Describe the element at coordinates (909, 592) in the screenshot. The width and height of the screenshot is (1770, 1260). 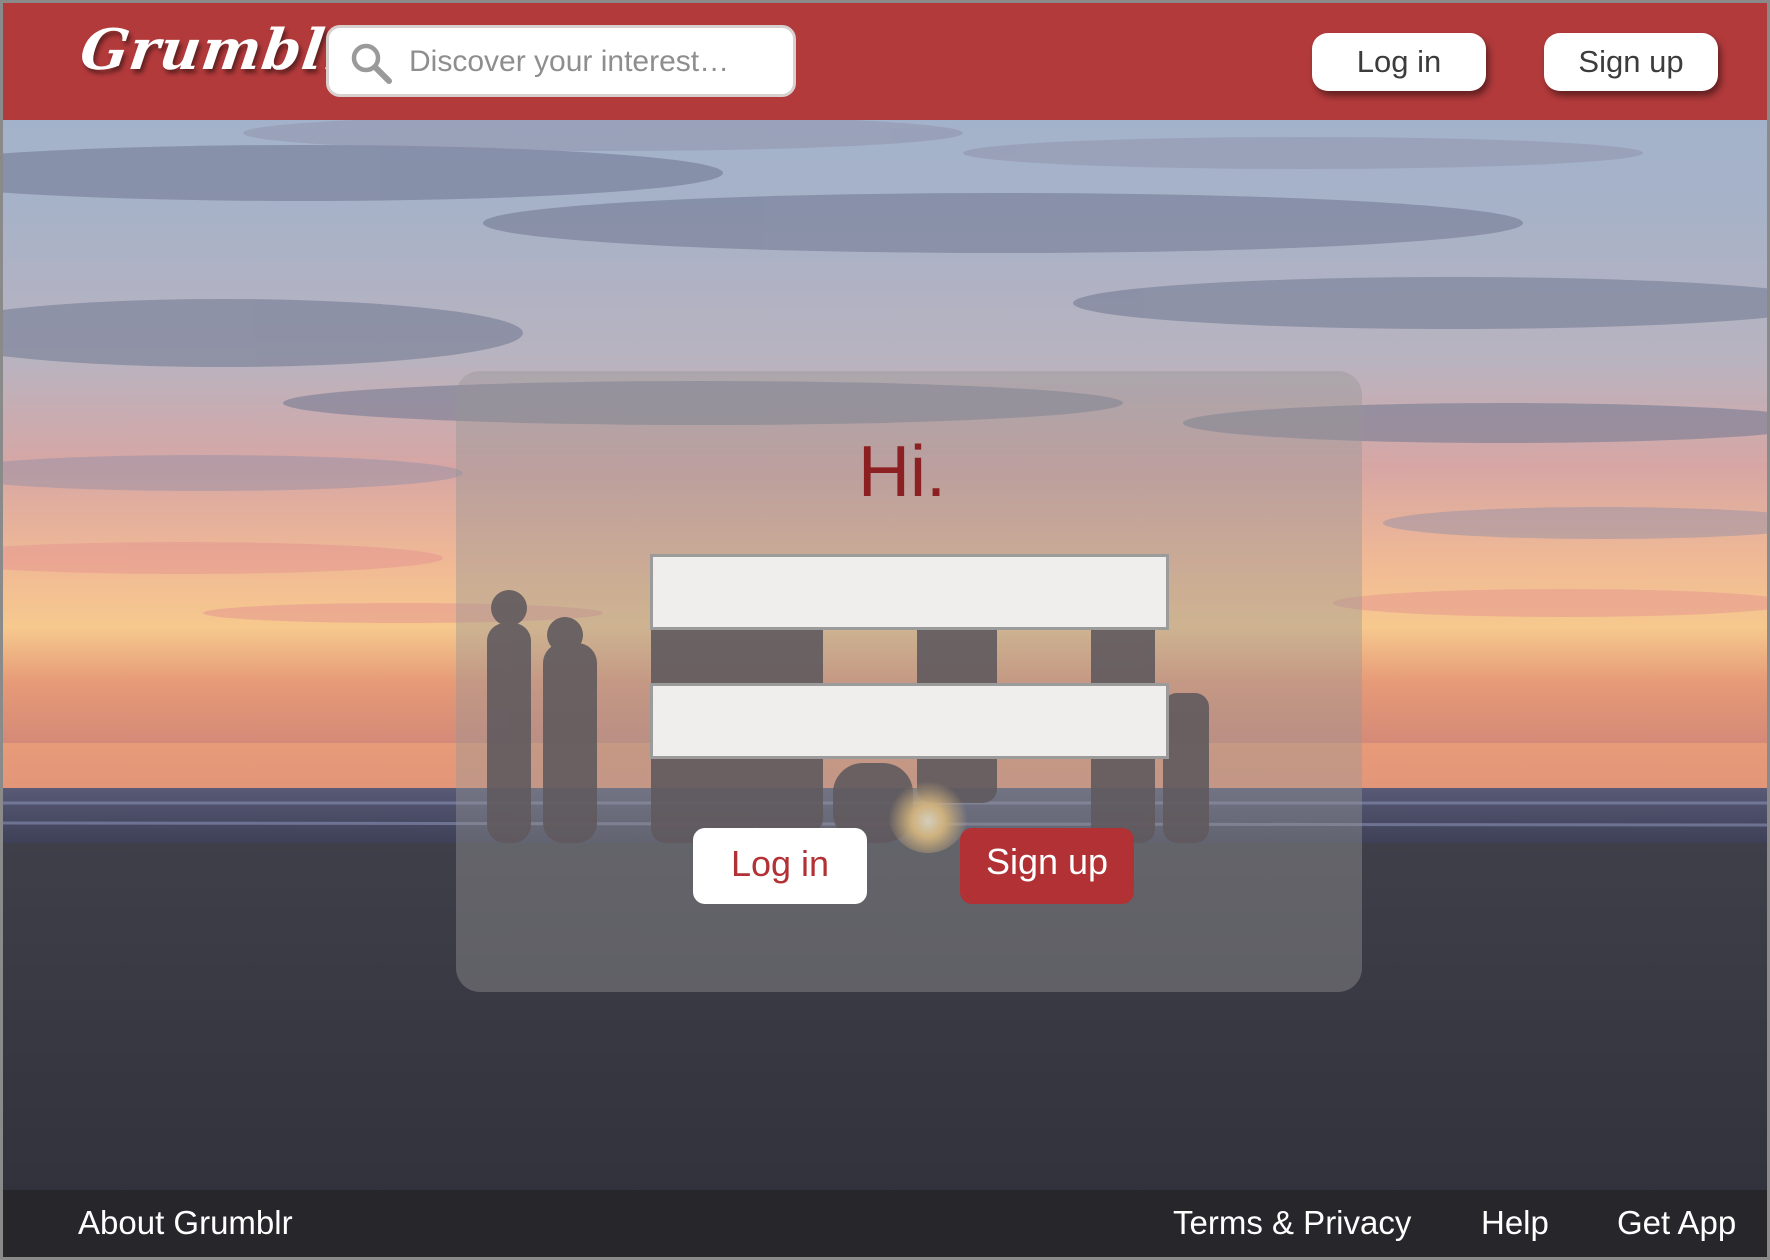
I see `username-field` at that location.